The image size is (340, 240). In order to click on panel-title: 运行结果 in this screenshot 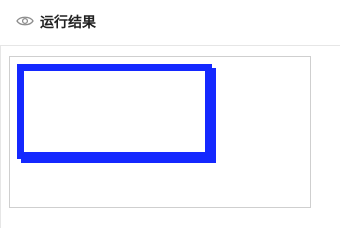, I will do `click(68, 23)`.